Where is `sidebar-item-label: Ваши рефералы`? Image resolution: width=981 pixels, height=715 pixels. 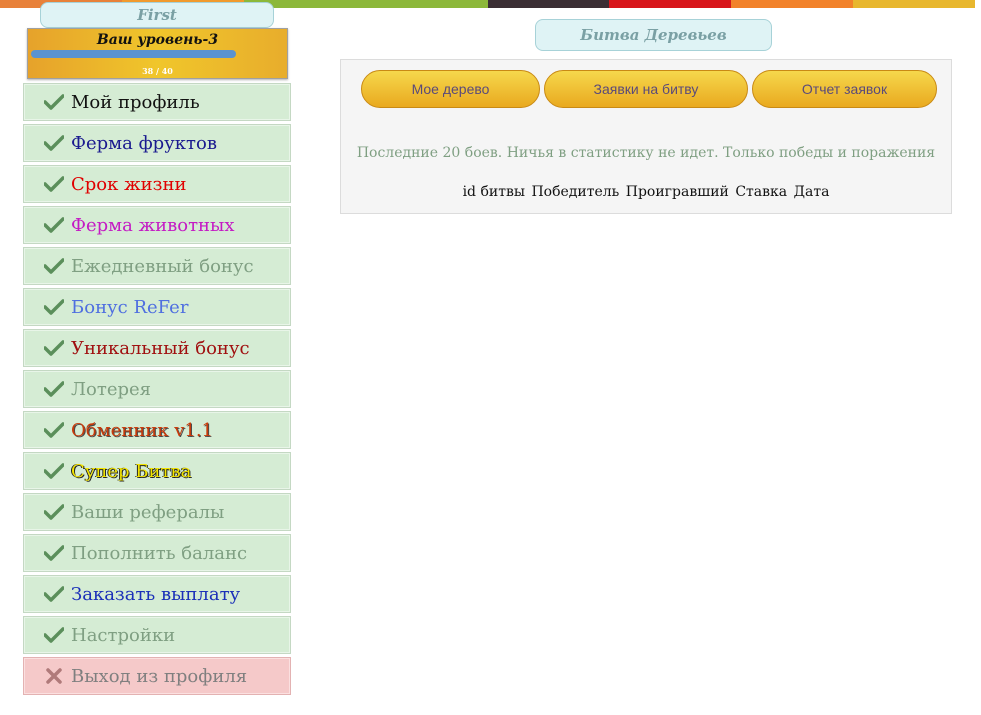 sidebar-item-label: Ваши рефералы is located at coordinates (148, 512).